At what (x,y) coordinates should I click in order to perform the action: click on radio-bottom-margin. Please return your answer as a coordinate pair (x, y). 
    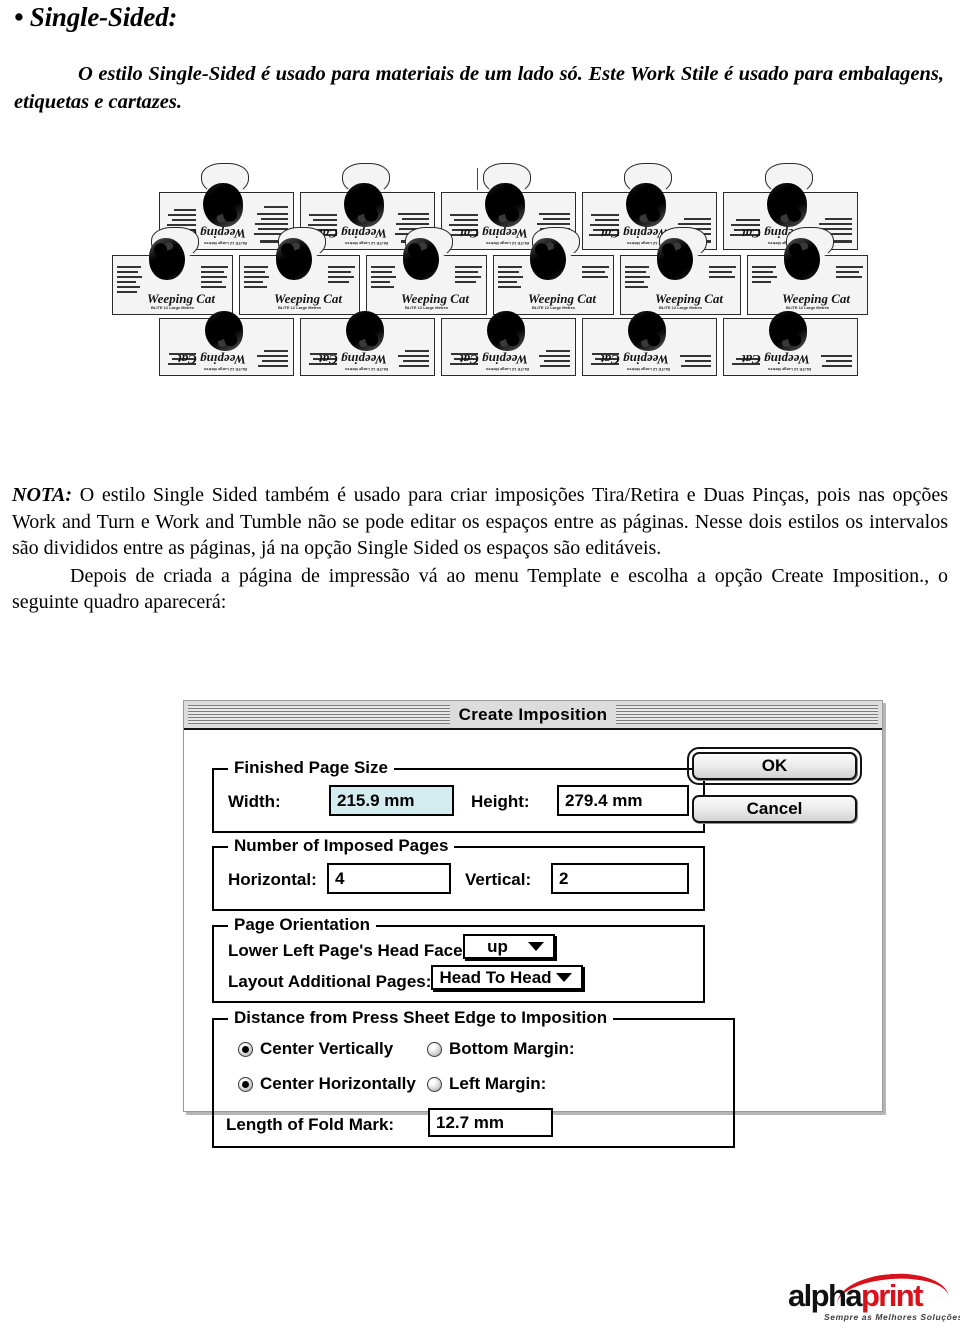
    Looking at the image, I should click on (434, 1049).